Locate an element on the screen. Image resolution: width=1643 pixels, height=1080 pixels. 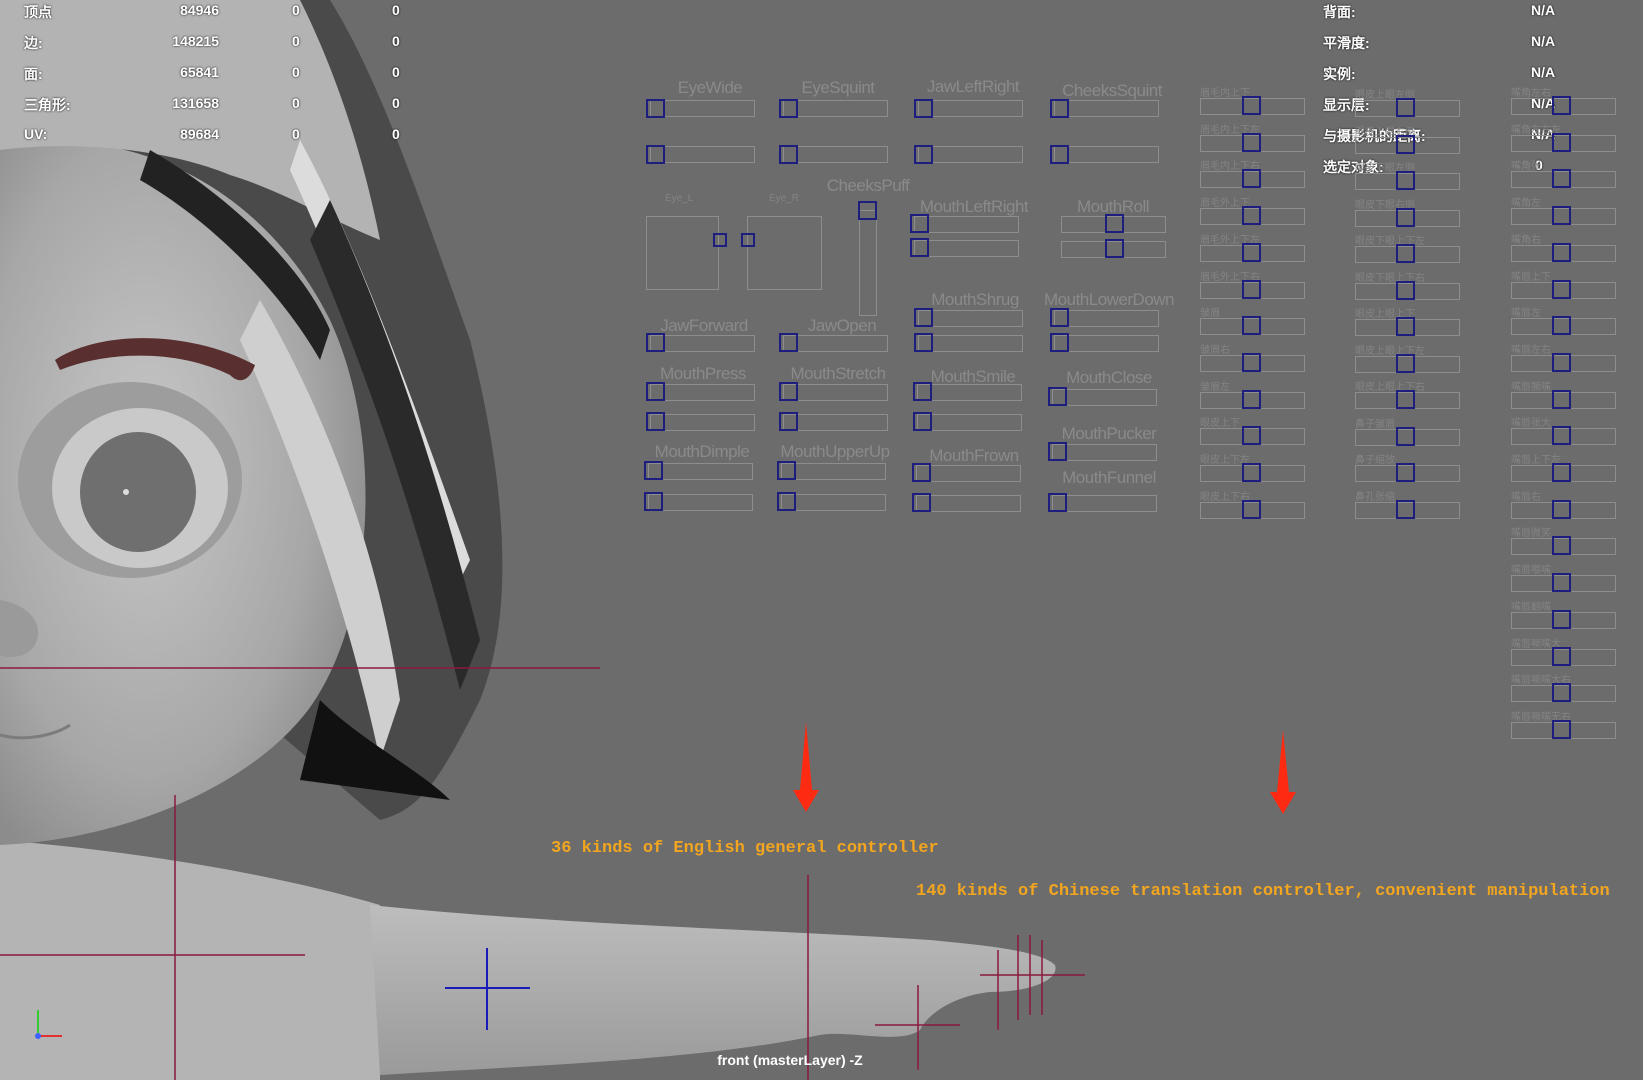
chinese-chinese_col2-5-handle is located at coordinates (1405, 290).